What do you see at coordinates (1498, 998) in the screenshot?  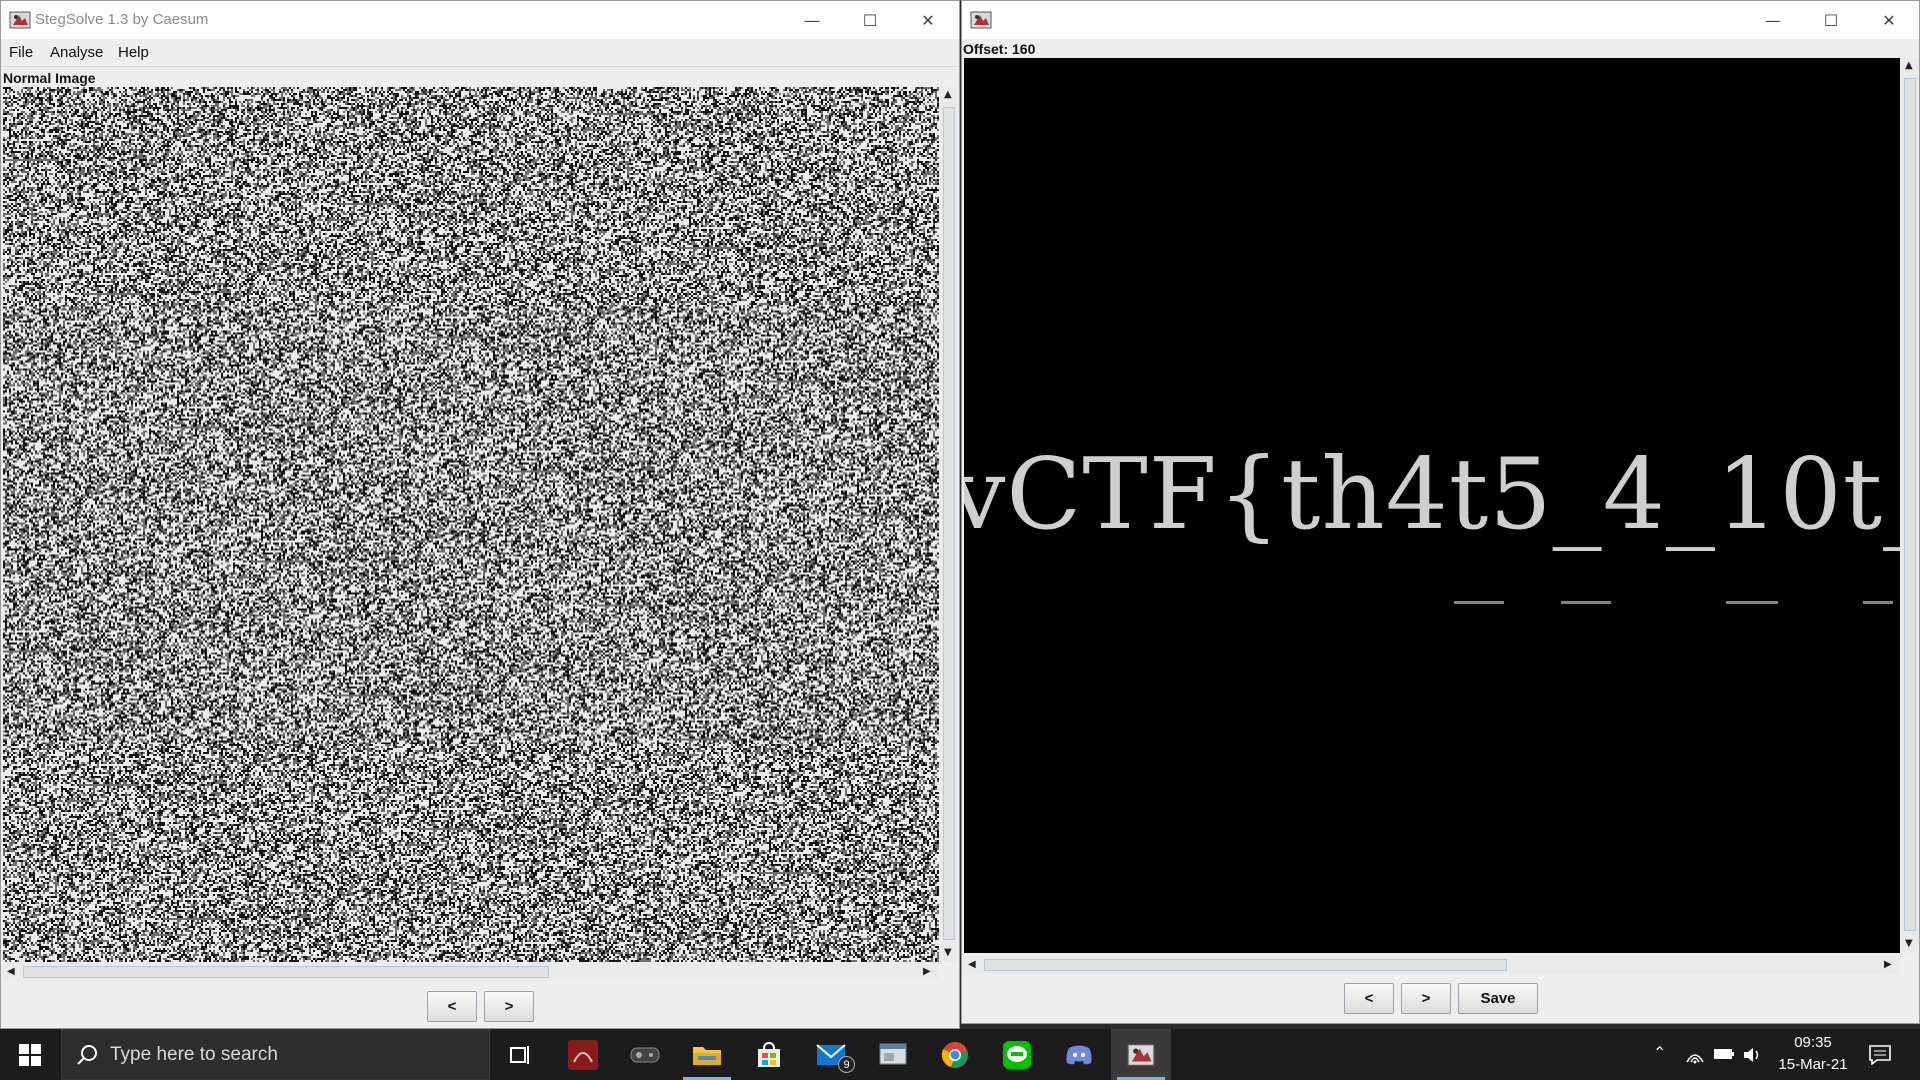 I see `save-button: Save` at bounding box center [1498, 998].